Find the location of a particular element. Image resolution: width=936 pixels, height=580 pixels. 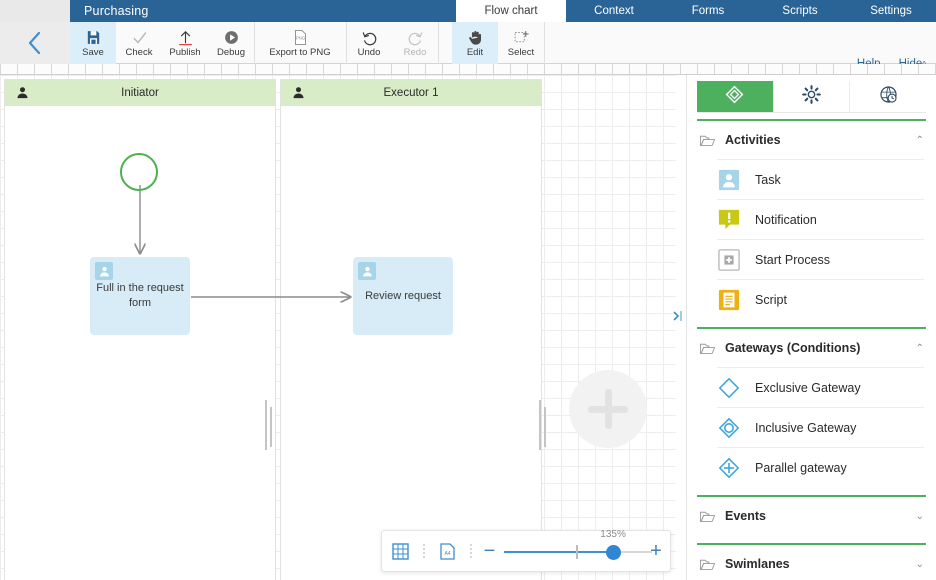

export-png-file-icon: PNG is located at coordinates (300, 37).